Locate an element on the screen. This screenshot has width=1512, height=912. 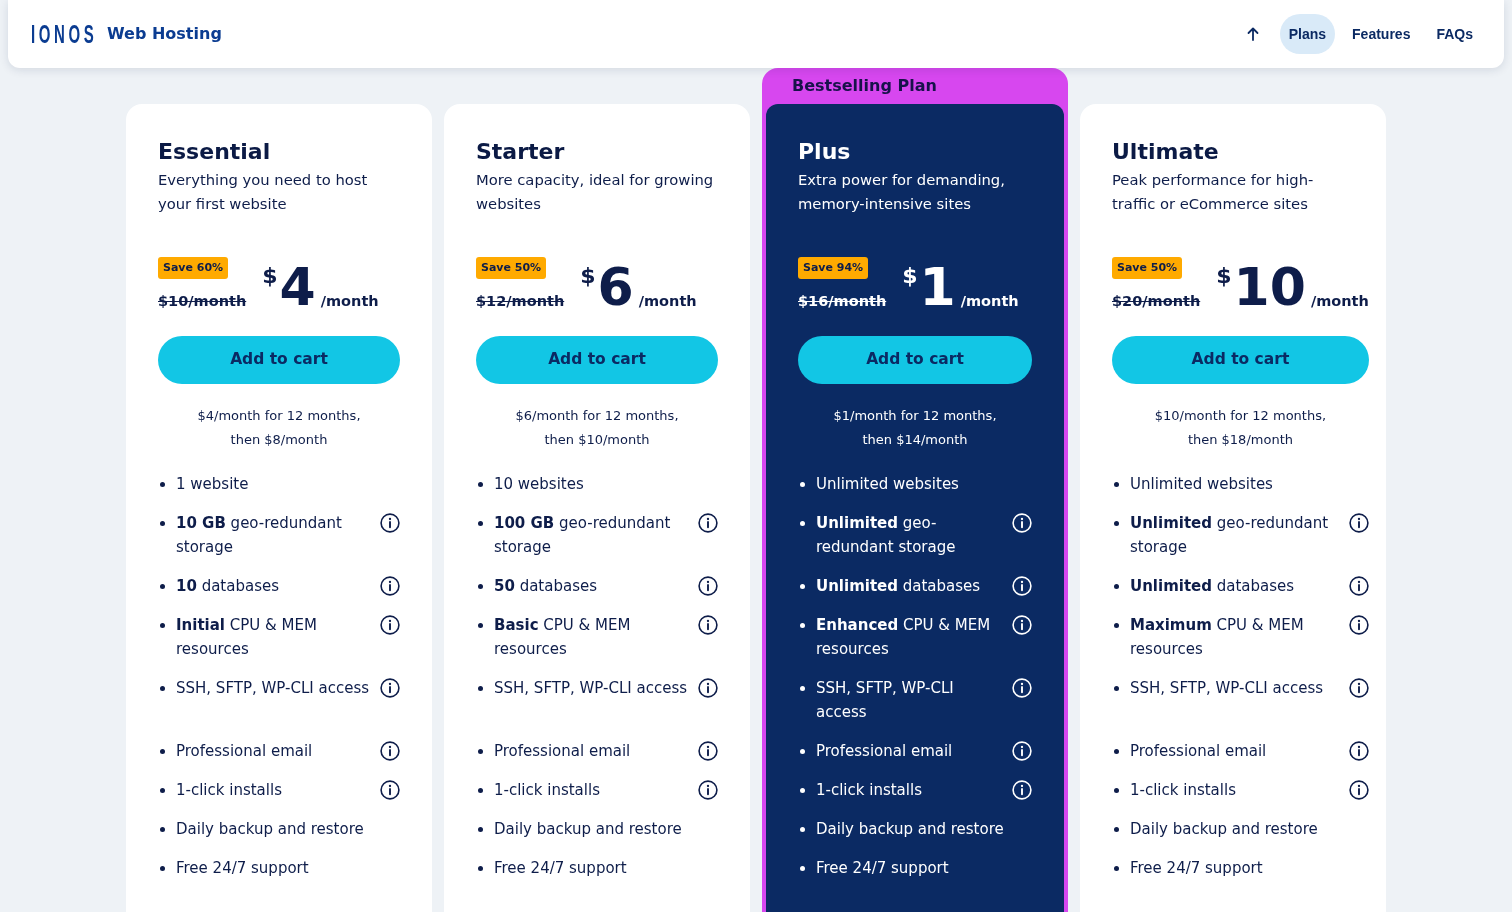
feature-text: Unlimited websites is located at coordinates (888, 484).